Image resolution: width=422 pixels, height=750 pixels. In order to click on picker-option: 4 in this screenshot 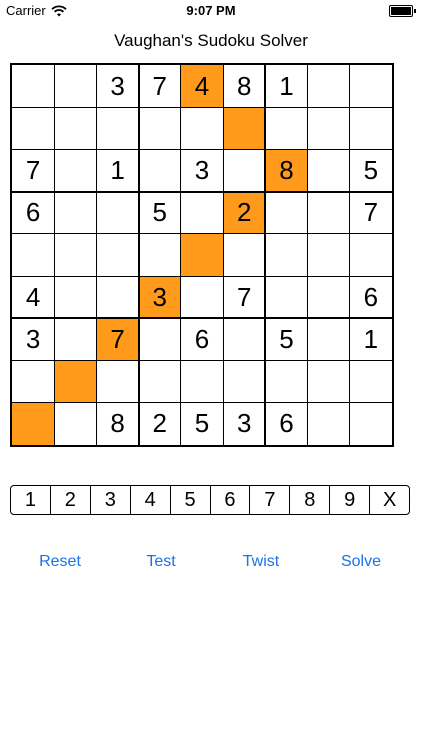, I will do `click(151, 500)`.